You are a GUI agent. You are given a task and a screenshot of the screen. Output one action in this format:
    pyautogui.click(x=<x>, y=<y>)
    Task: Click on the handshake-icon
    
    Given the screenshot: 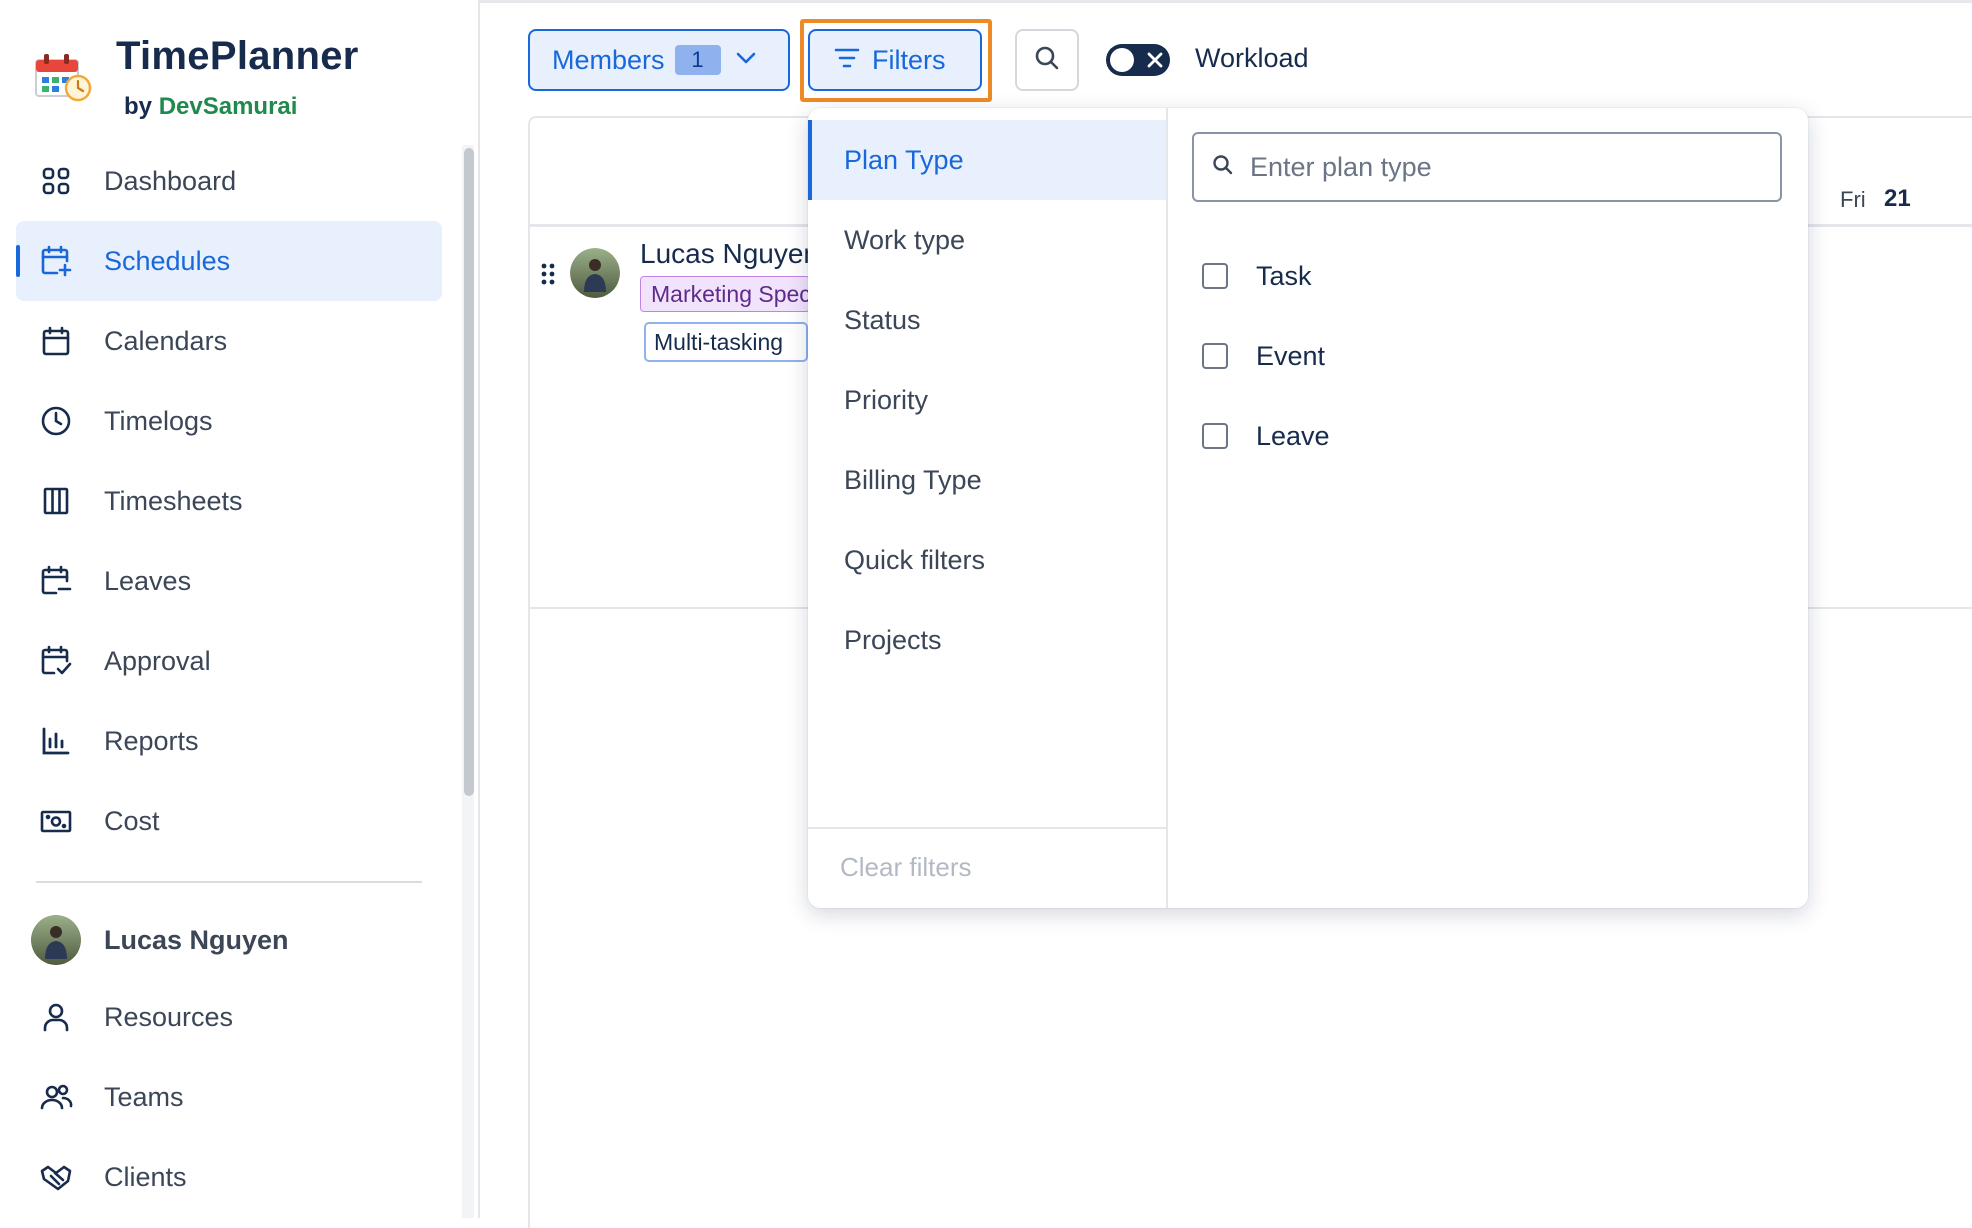 What is the action you would take?
    pyautogui.click(x=56, y=1177)
    